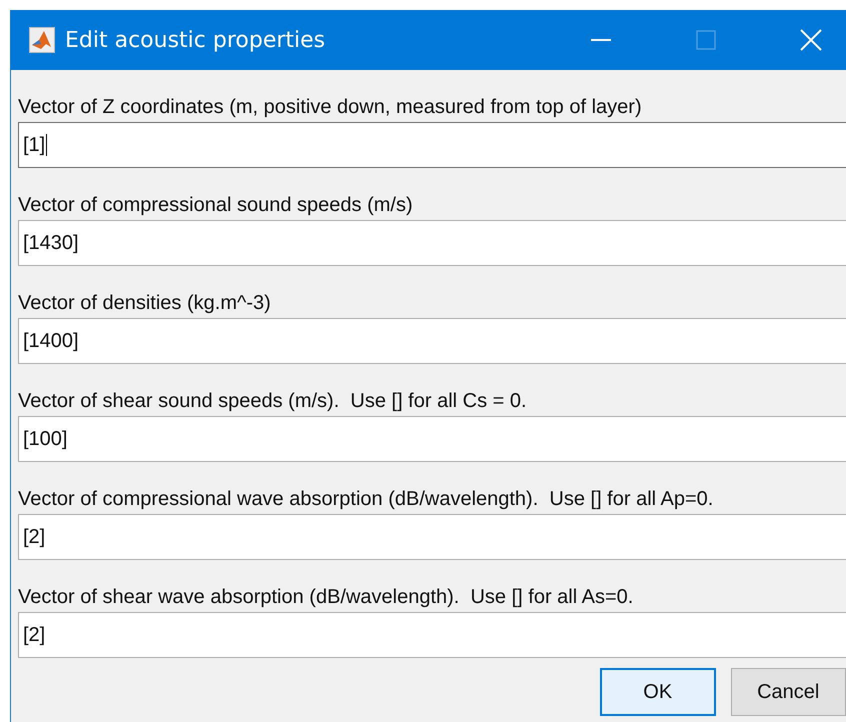 The image size is (846, 722). What do you see at coordinates (216, 205) in the screenshot?
I see `field-label: Vector of compressional sound speeds (m/s)` at bounding box center [216, 205].